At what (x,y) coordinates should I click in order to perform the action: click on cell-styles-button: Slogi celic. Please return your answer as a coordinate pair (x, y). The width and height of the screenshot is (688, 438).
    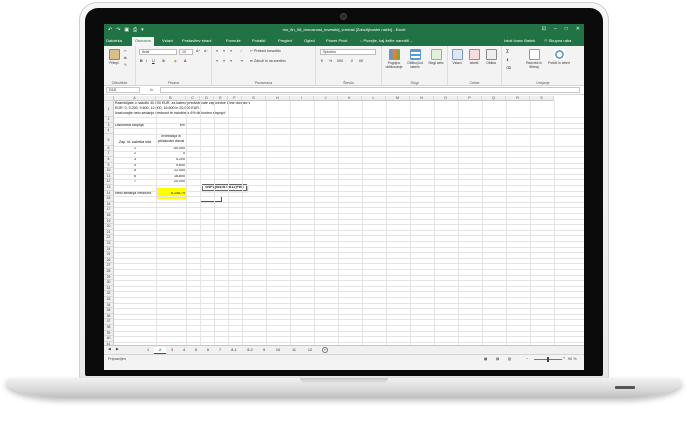
    Looking at the image, I should click on (436, 57).